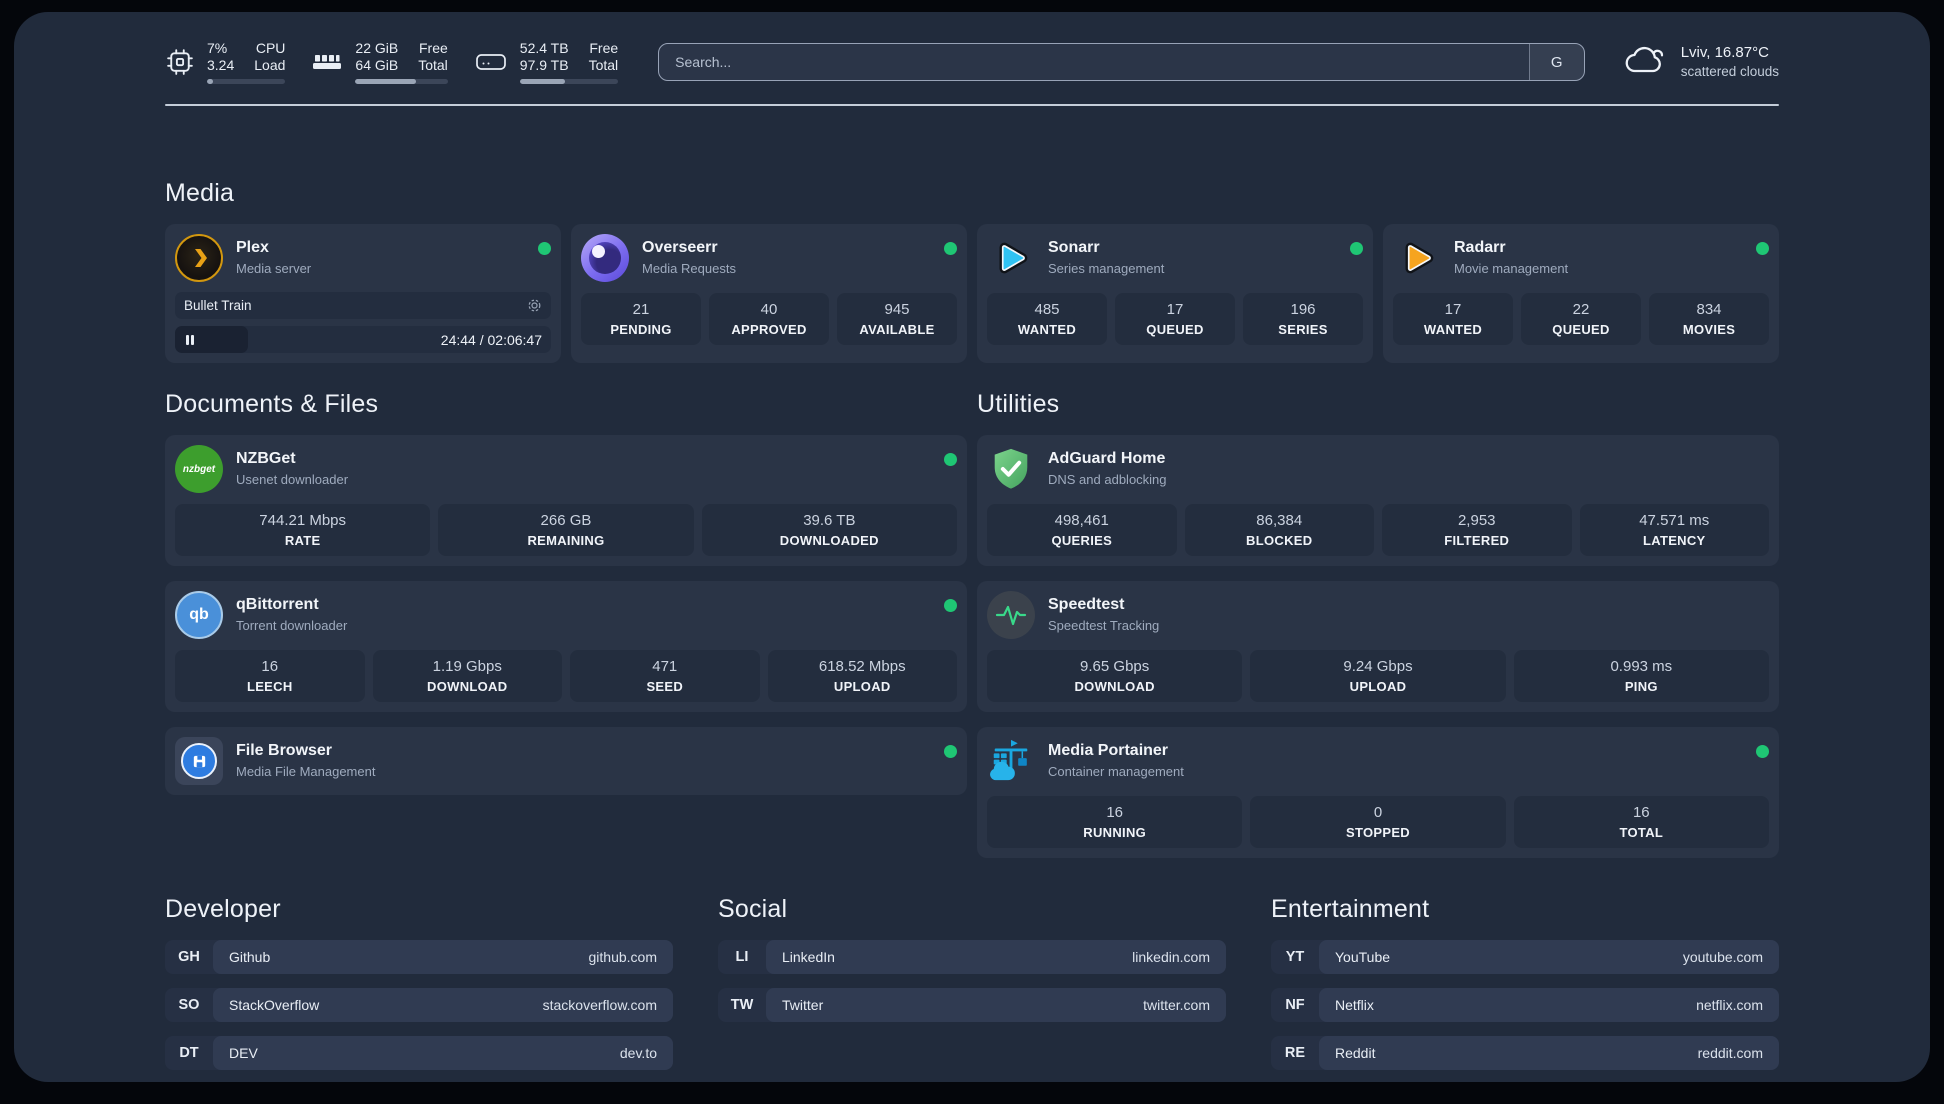 This screenshot has height=1104, width=1944. I want to click on link-tag: TW, so click(742, 1005).